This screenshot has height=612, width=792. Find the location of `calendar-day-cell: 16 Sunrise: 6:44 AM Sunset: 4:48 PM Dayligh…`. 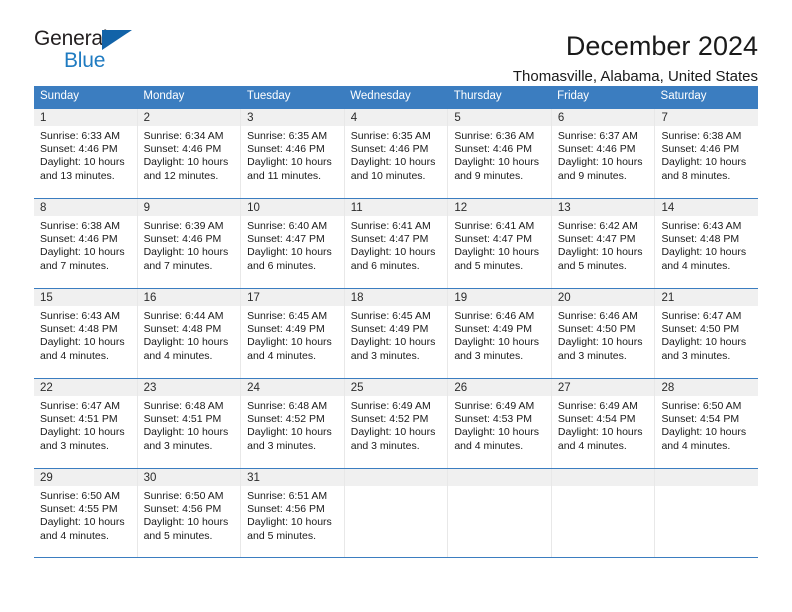

calendar-day-cell: 16 Sunrise: 6:44 AM Sunset: 4:48 PM Dayligh… is located at coordinates (189, 333).